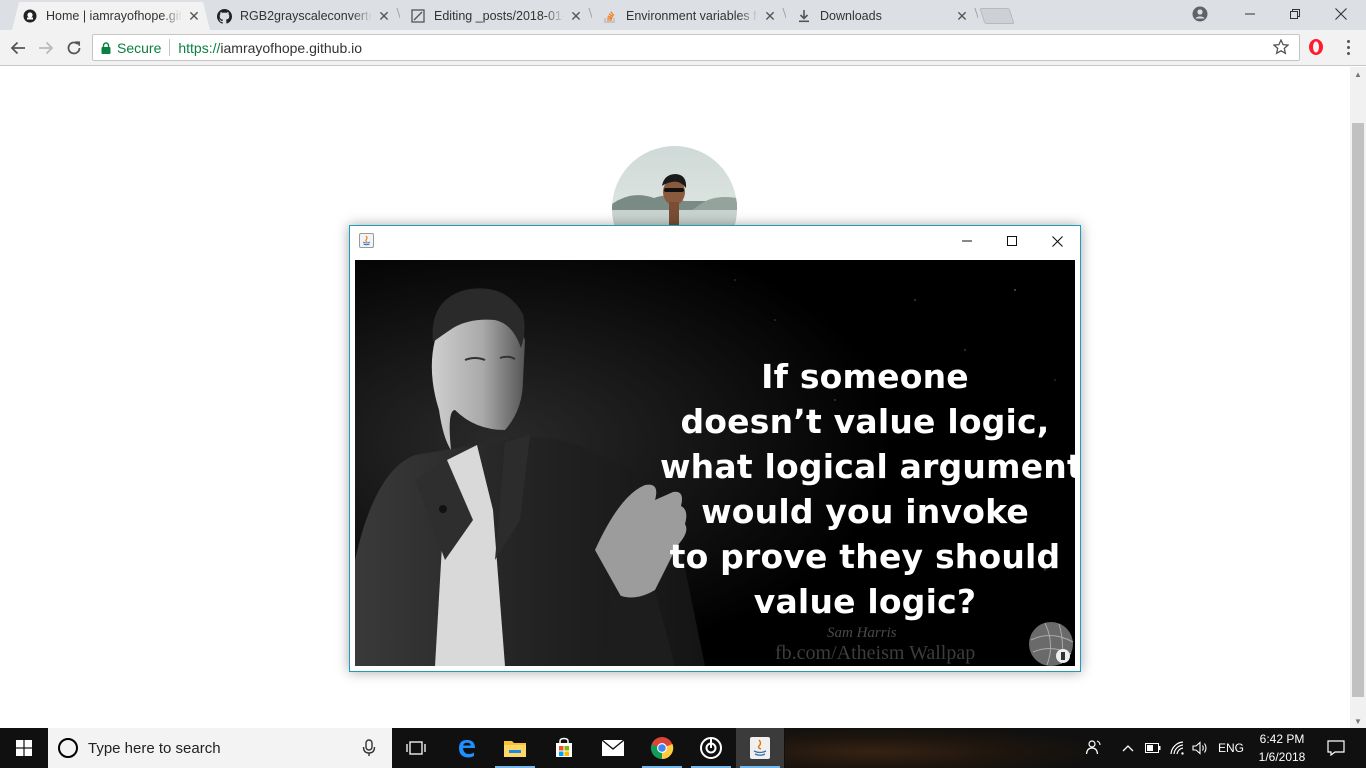 The image size is (1366, 768). Describe the element at coordinates (804, 16) in the screenshot. I see `download-icon` at that location.